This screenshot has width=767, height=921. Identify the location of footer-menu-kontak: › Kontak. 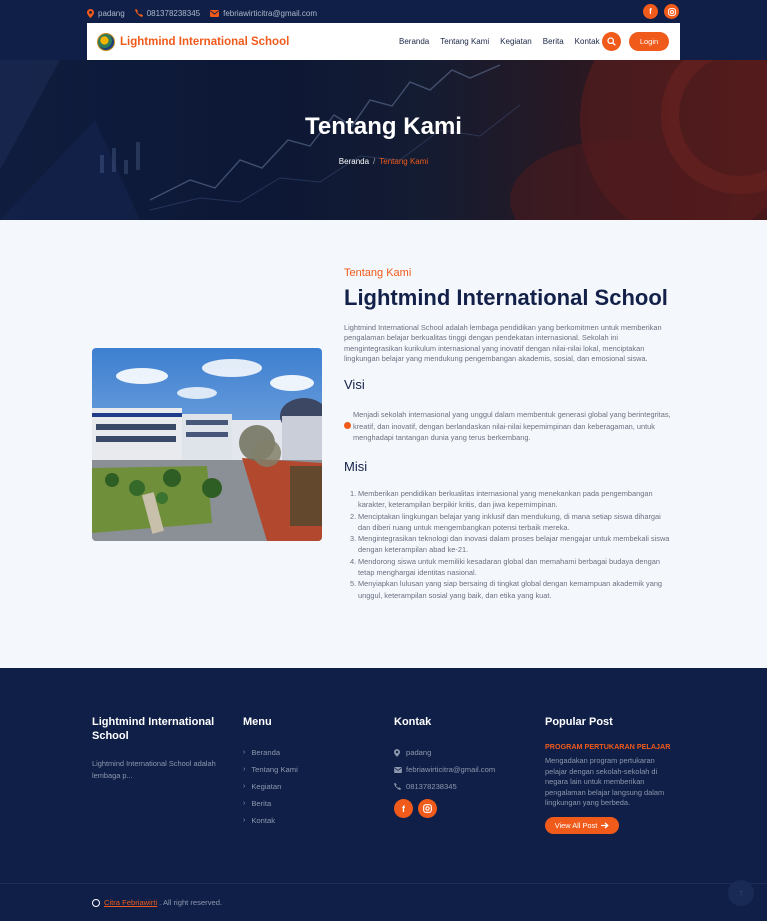
(270, 820).